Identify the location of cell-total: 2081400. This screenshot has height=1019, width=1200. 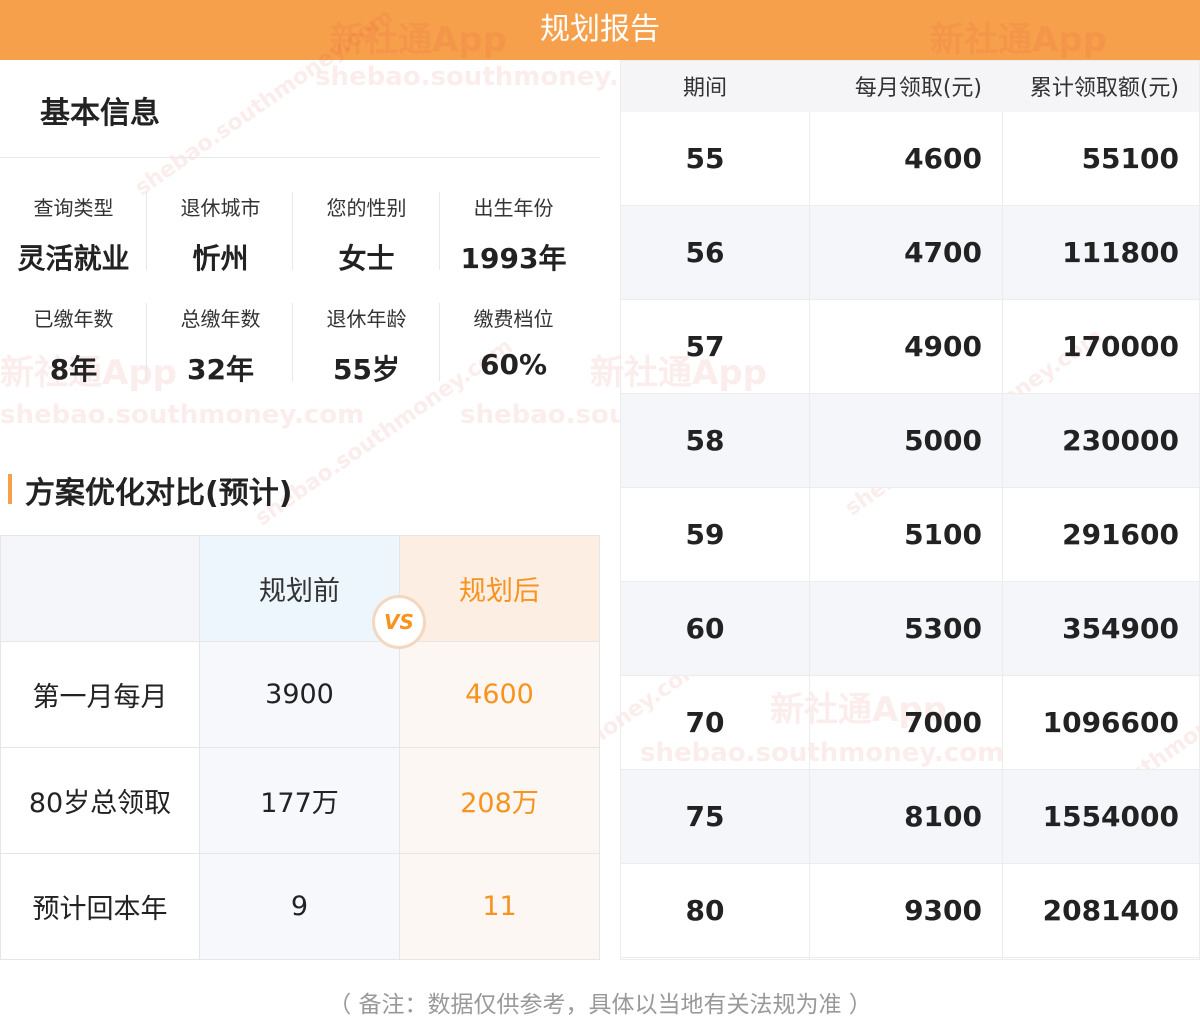
(1110, 910).